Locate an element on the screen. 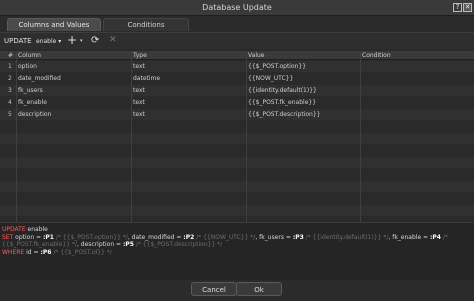 This screenshot has width=474, height=301. table-name: enable is located at coordinates (46, 41).